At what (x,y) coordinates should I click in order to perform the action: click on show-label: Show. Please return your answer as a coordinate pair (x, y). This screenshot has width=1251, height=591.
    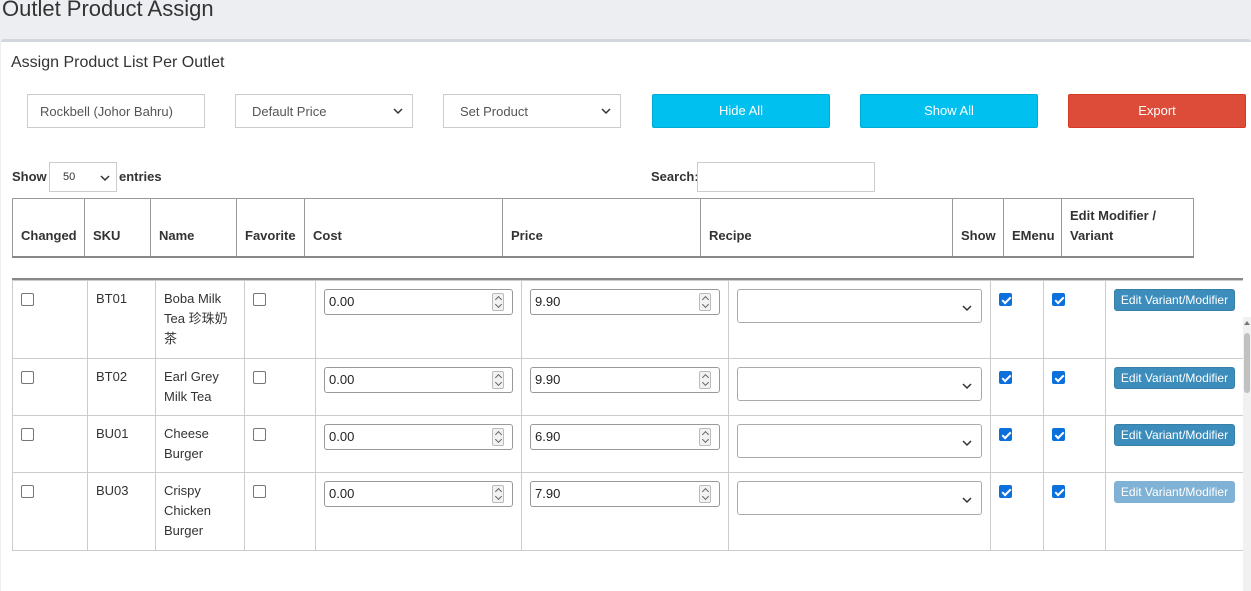
    Looking at the image, I should click on (29, 176).